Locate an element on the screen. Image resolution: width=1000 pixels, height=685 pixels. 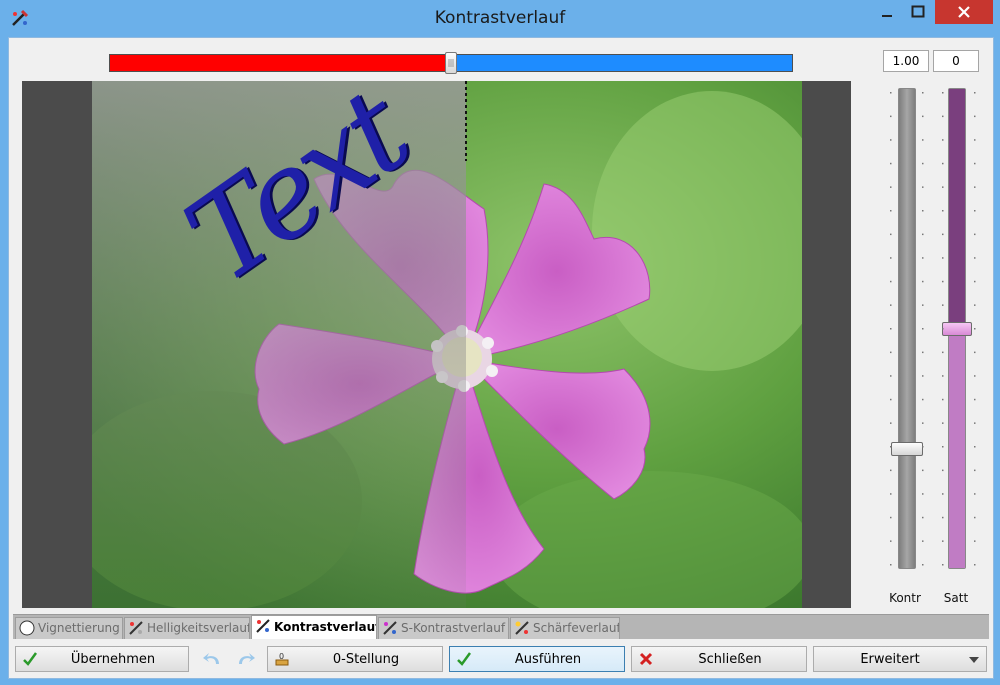
tab-label: Helligkeitsverlauf is located at coordinates (198, 628).